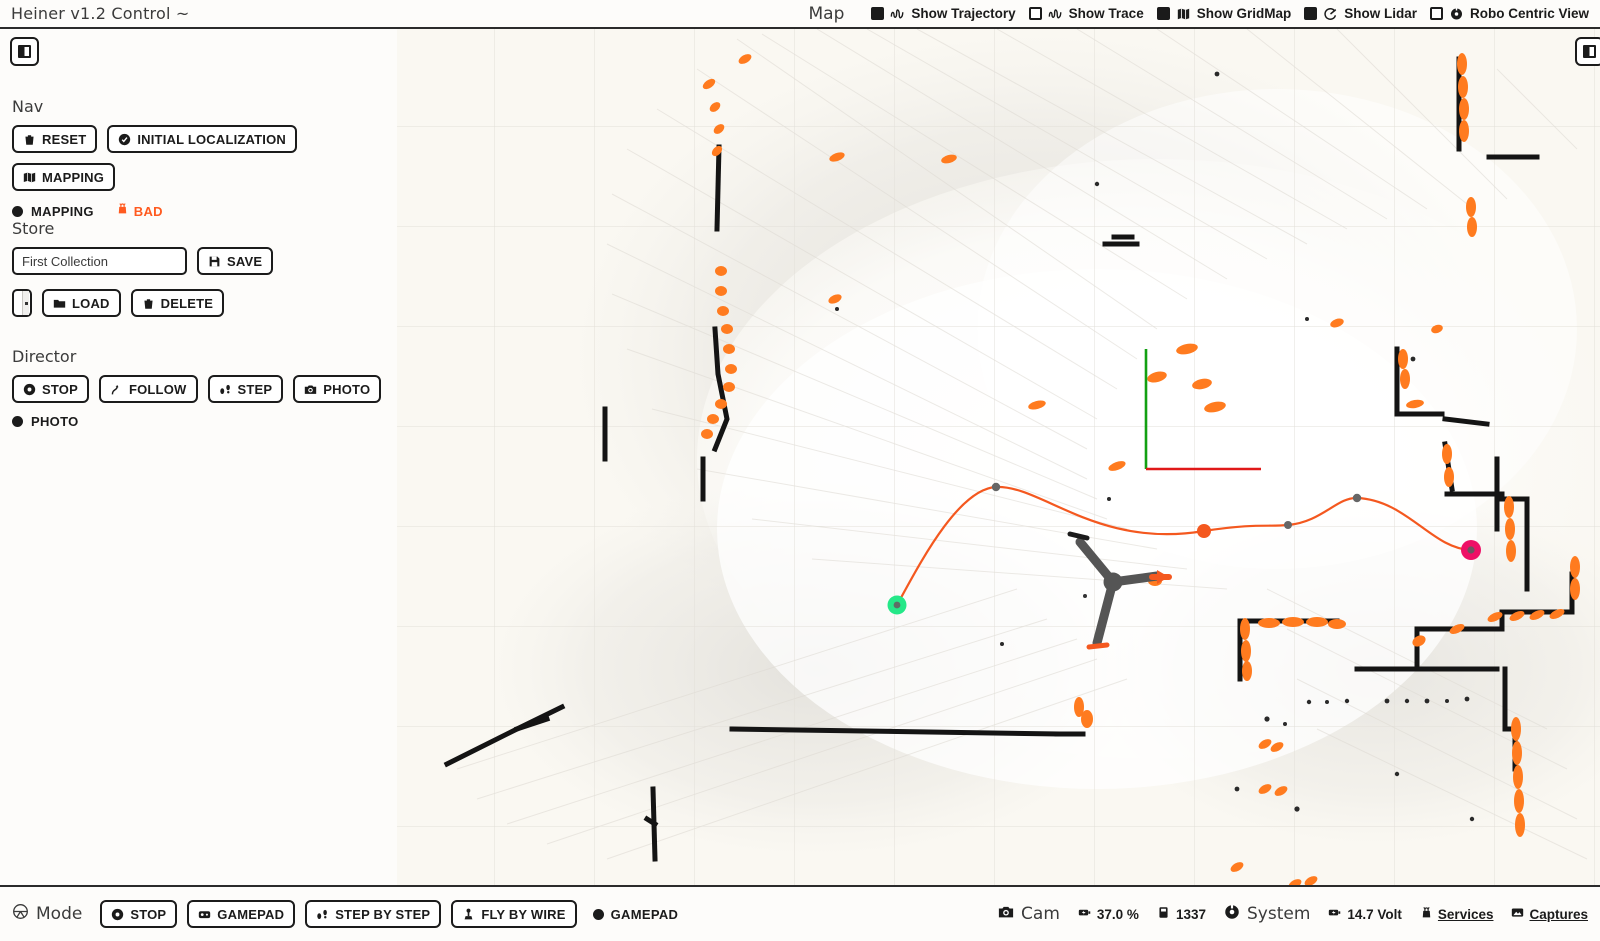 This screenshot has height=941, width=1600. What do you see at coordinates (1232, 914) in the screenshot?
I see `system-icon` at bounding box center [1232, 914].